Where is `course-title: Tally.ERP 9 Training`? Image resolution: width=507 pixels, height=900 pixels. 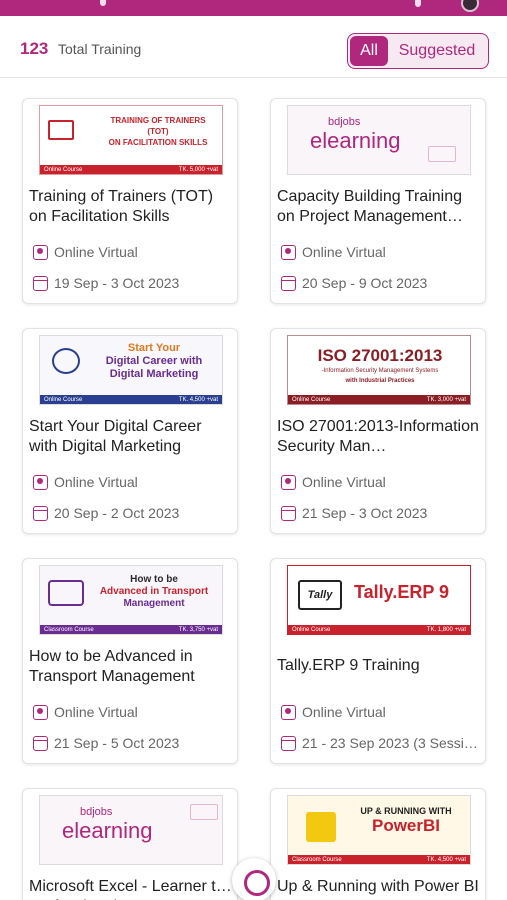
course-title: Tally.ERP 9 Training is located at coordinates (348, 665).